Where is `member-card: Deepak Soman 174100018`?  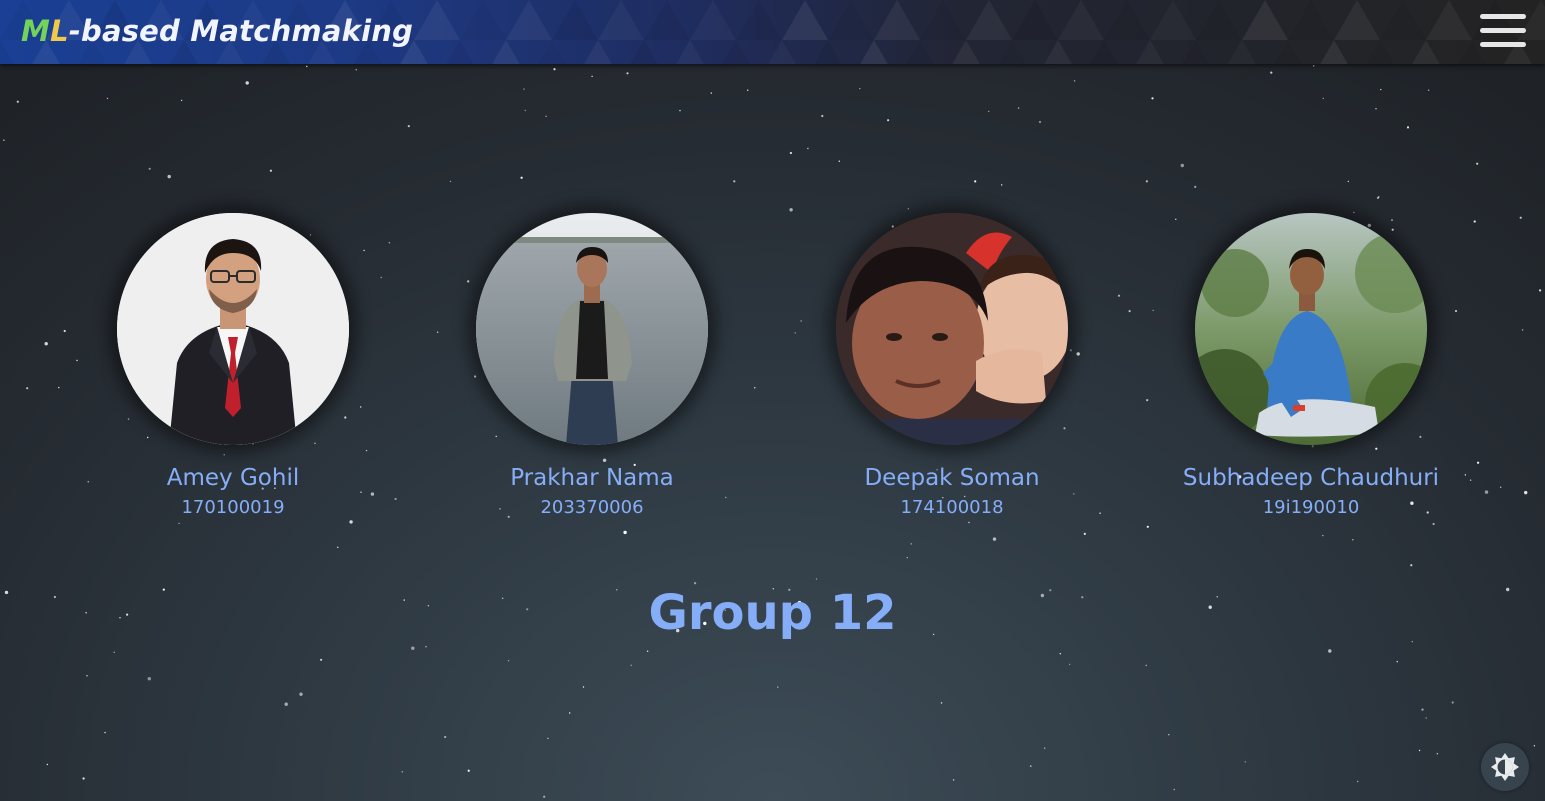 member-card: Deepak Soman 174100018 is located at coordinates (952, 366).